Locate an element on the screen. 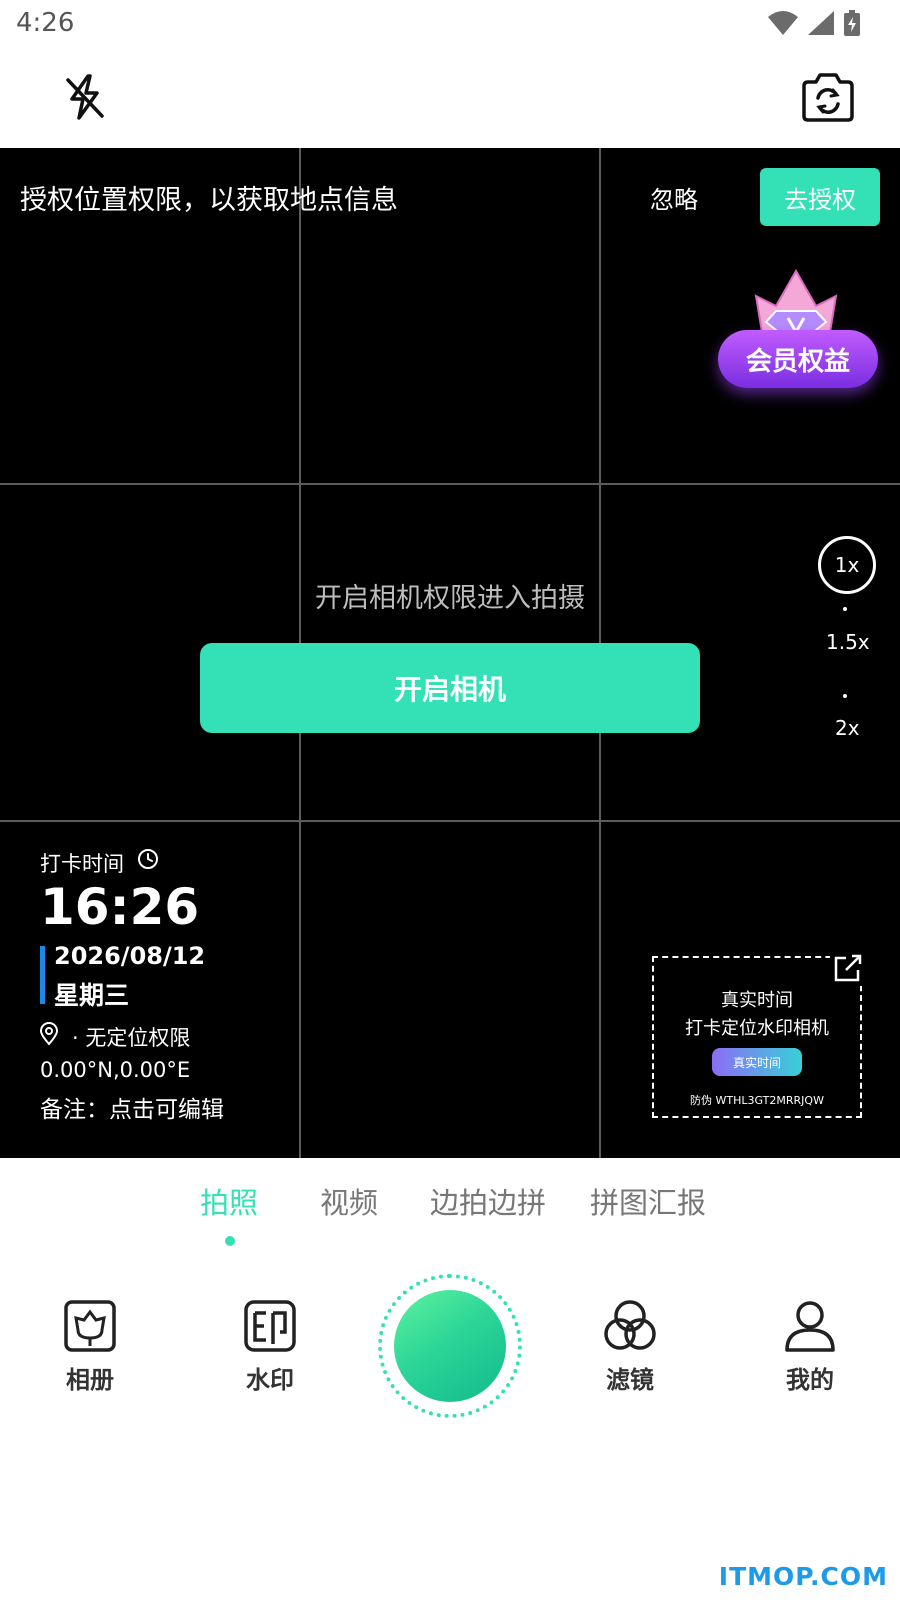  watermark-date: 2026/08/12 is located at coordinates (130, 956).